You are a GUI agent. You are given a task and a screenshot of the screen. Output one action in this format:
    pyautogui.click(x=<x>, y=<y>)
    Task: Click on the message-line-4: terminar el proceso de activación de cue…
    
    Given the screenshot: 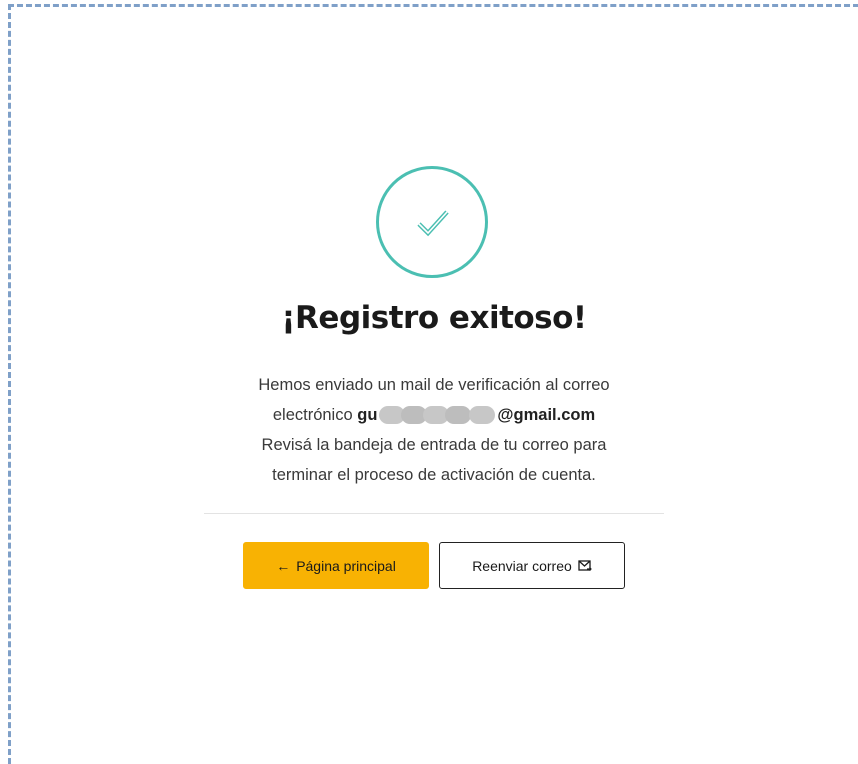 What is the action you would take?
    pyautogui.click(x=434, y=475)
    